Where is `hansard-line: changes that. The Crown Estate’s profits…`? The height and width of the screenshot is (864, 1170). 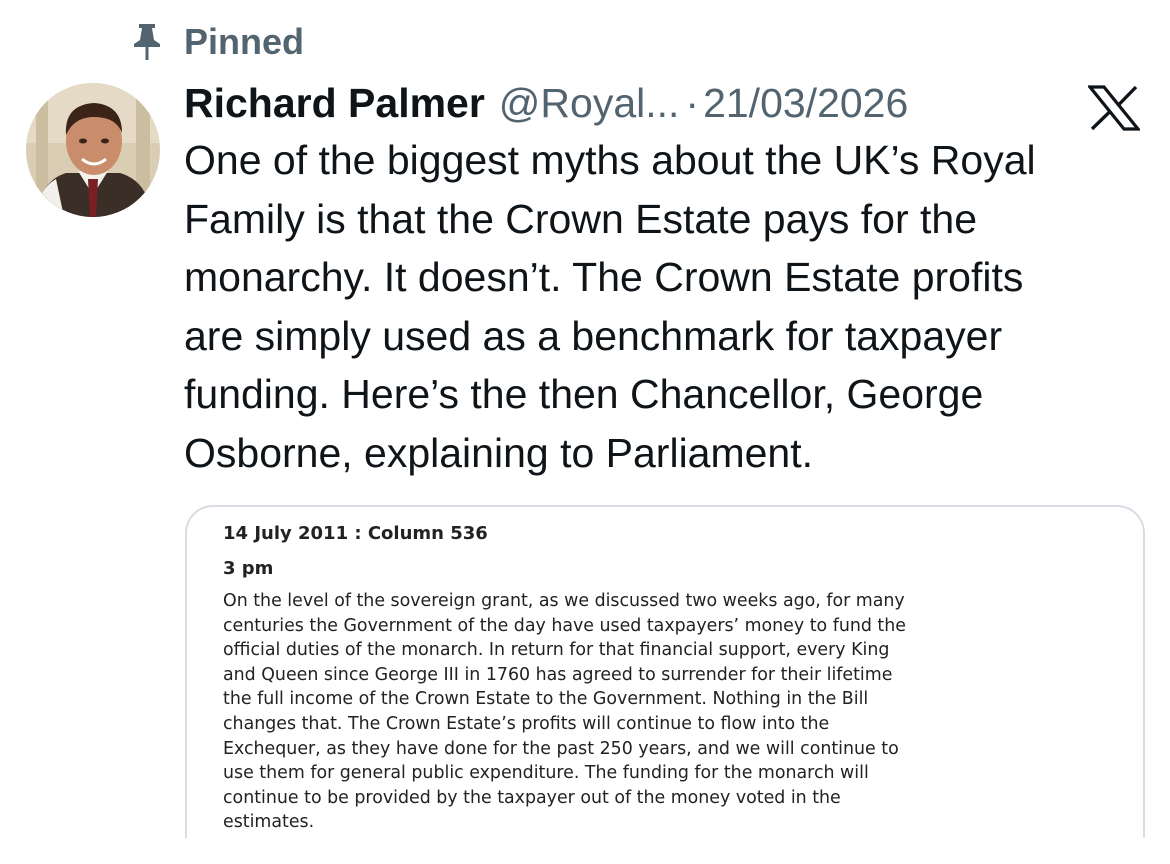 hansard-line: changes that. The Crown Estate’s profits… is located at coordinates (526, 723).